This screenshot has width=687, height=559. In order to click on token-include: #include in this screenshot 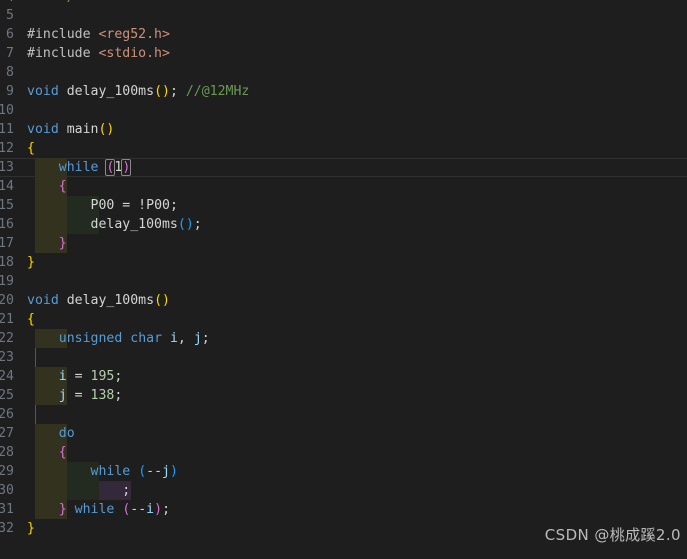, I will do `click(59, 53)`.